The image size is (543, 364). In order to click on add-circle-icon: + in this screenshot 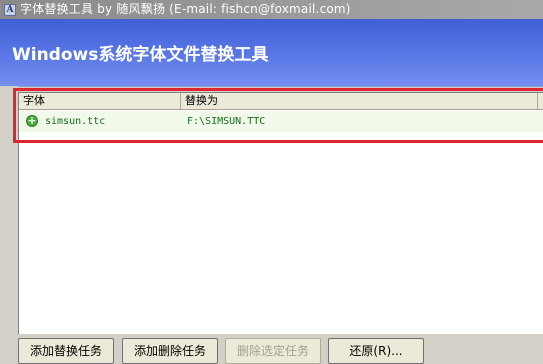, I will do `click(32, 120)`.